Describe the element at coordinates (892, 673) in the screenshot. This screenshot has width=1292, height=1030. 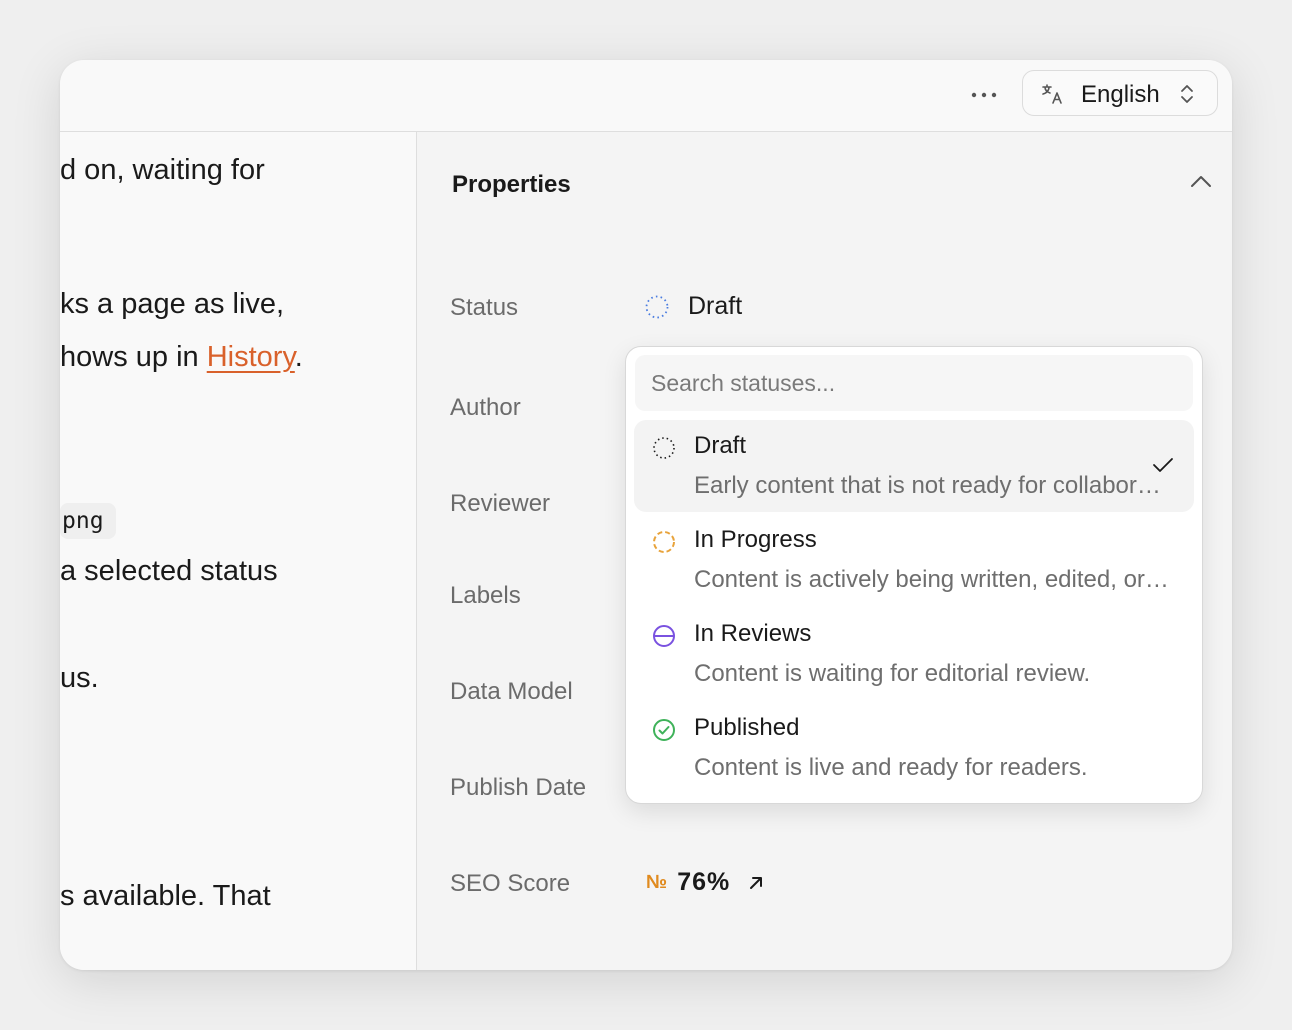
I see `option-description: Content is waiting for editorial review.` at that location.